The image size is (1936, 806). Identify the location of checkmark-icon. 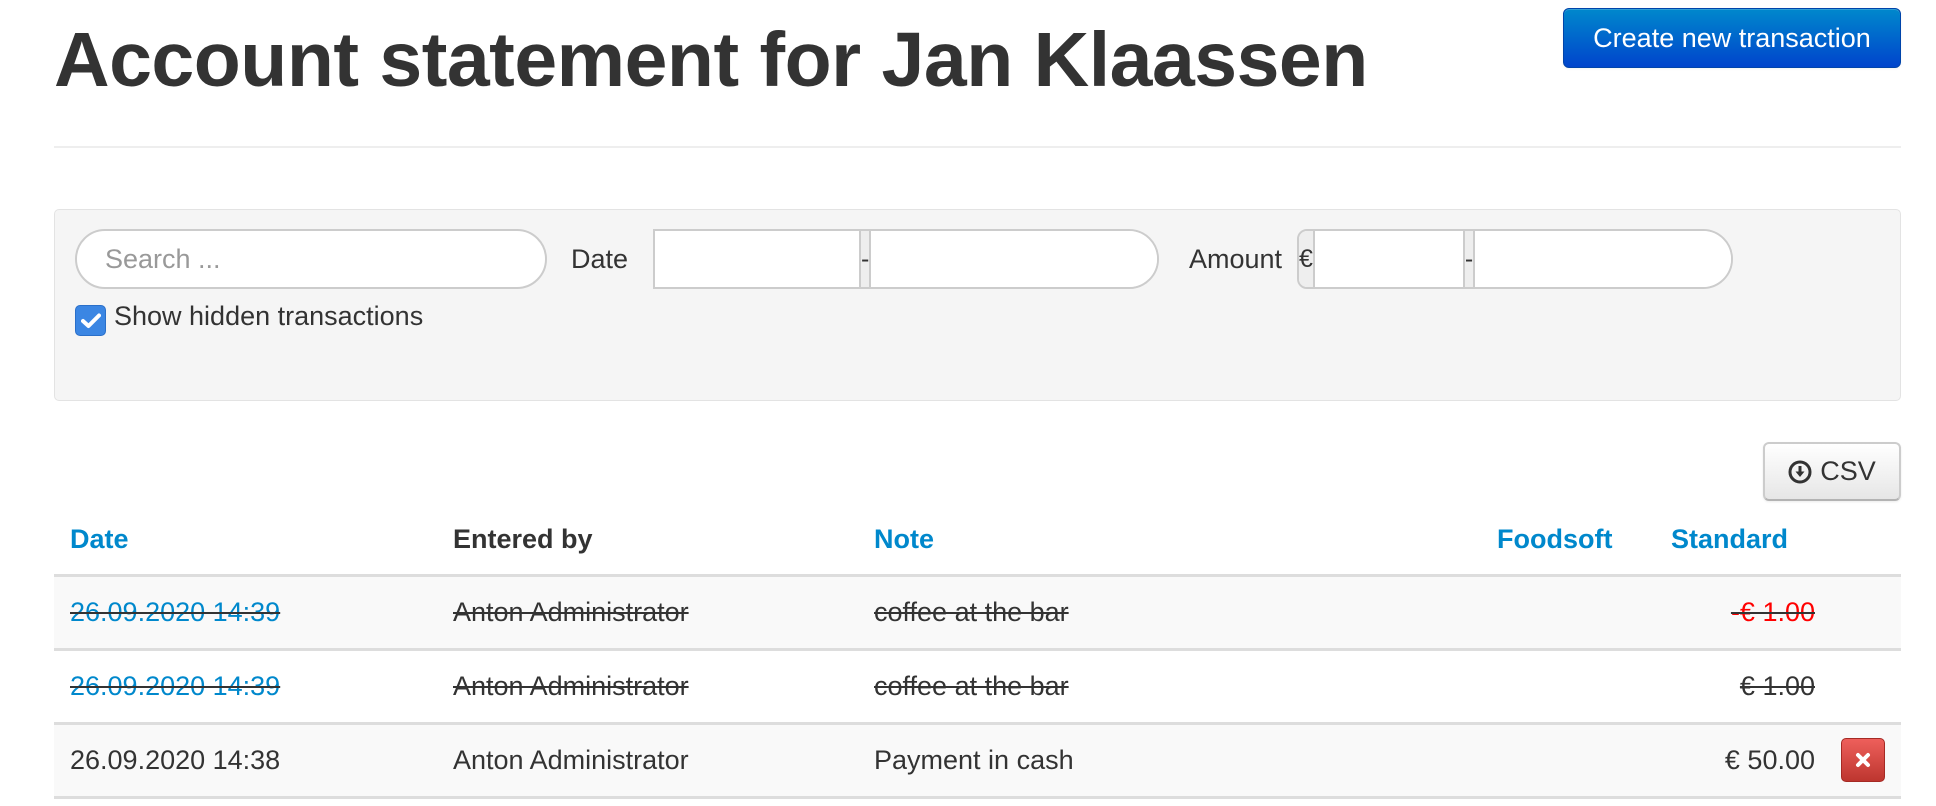
(90, 320).